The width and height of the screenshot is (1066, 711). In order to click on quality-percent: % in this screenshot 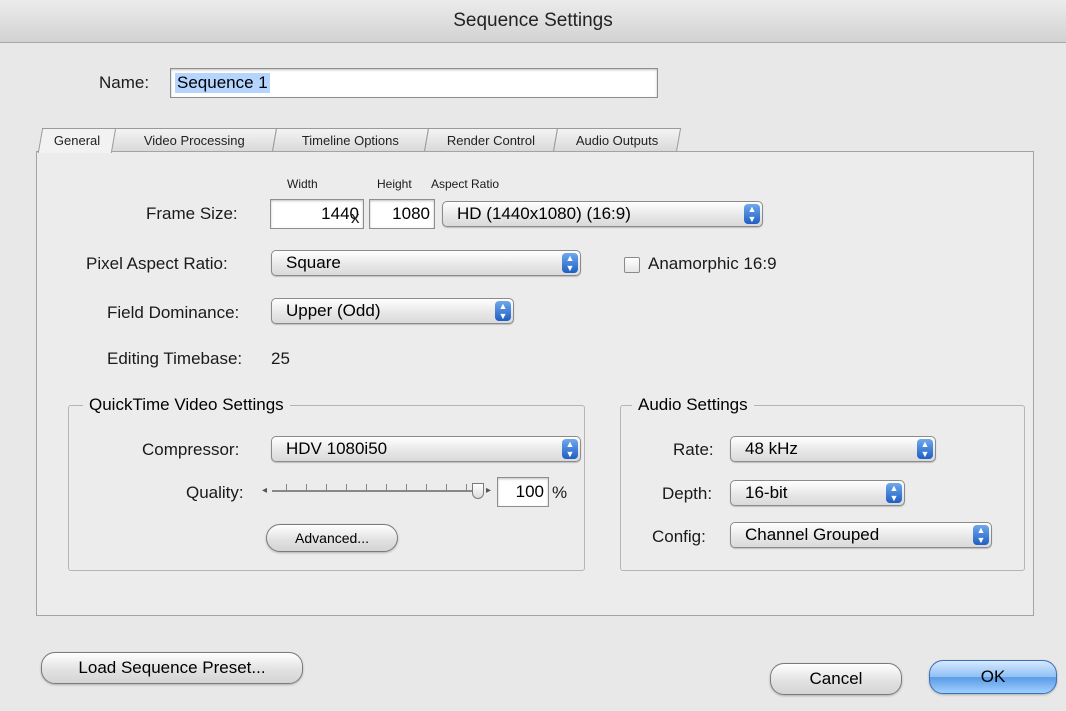, I will do `click(560, 492)`.